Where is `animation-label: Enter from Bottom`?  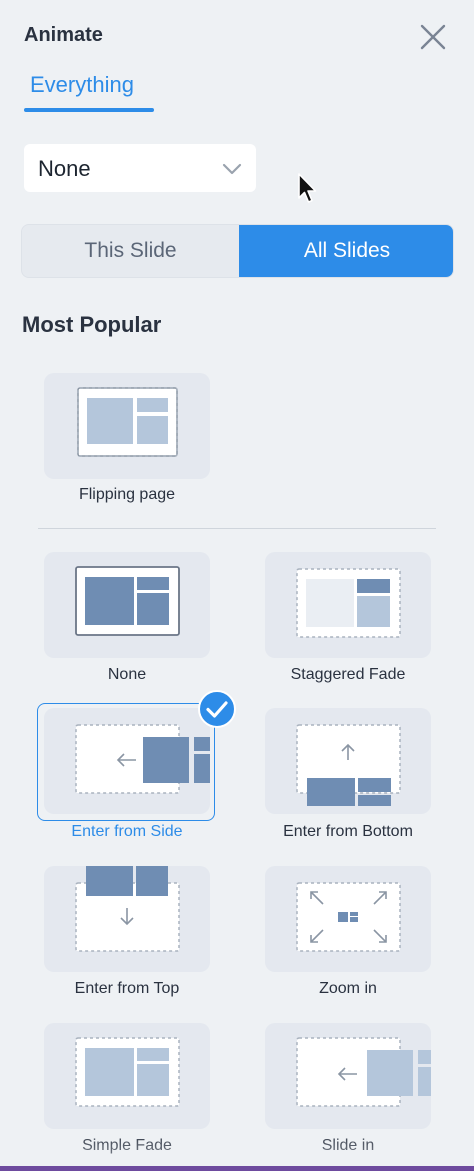
animation-label: Enter from Bottom is located at coordinates (348, 831).